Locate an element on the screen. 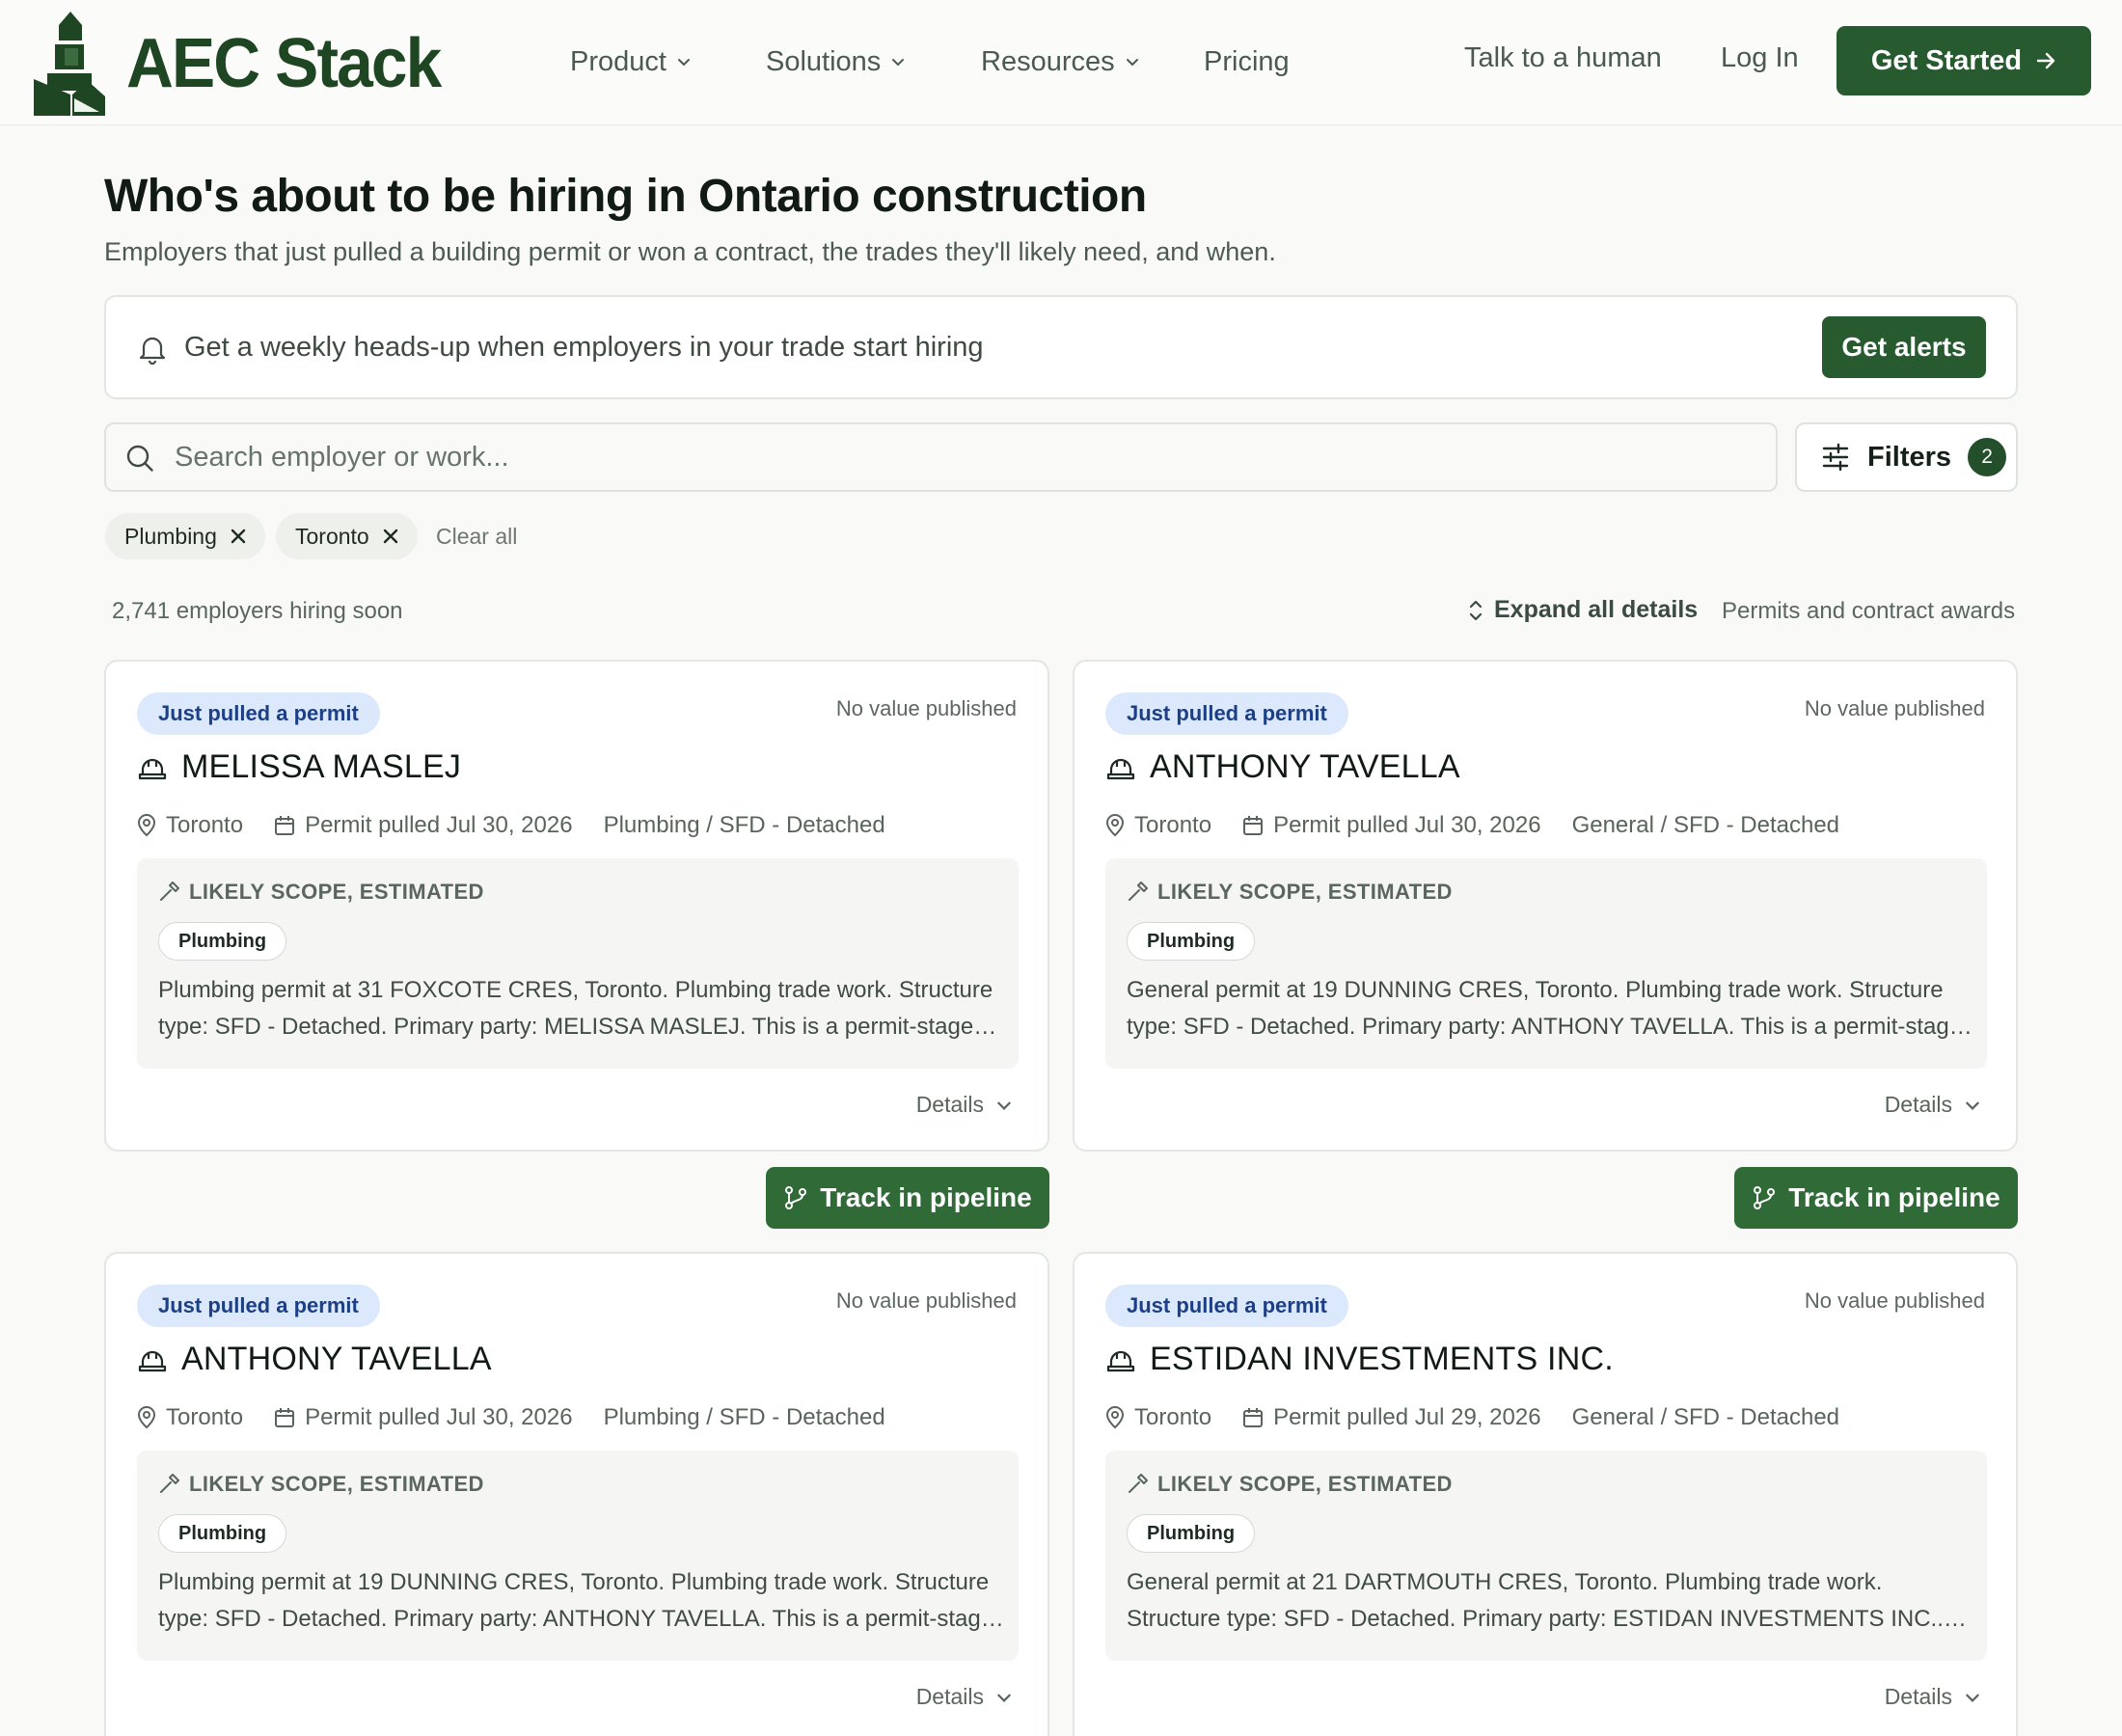 The height and width of the screenshot is (1736, 2122). nav-pricing: Pricing is located at coordinates (1247, 62).